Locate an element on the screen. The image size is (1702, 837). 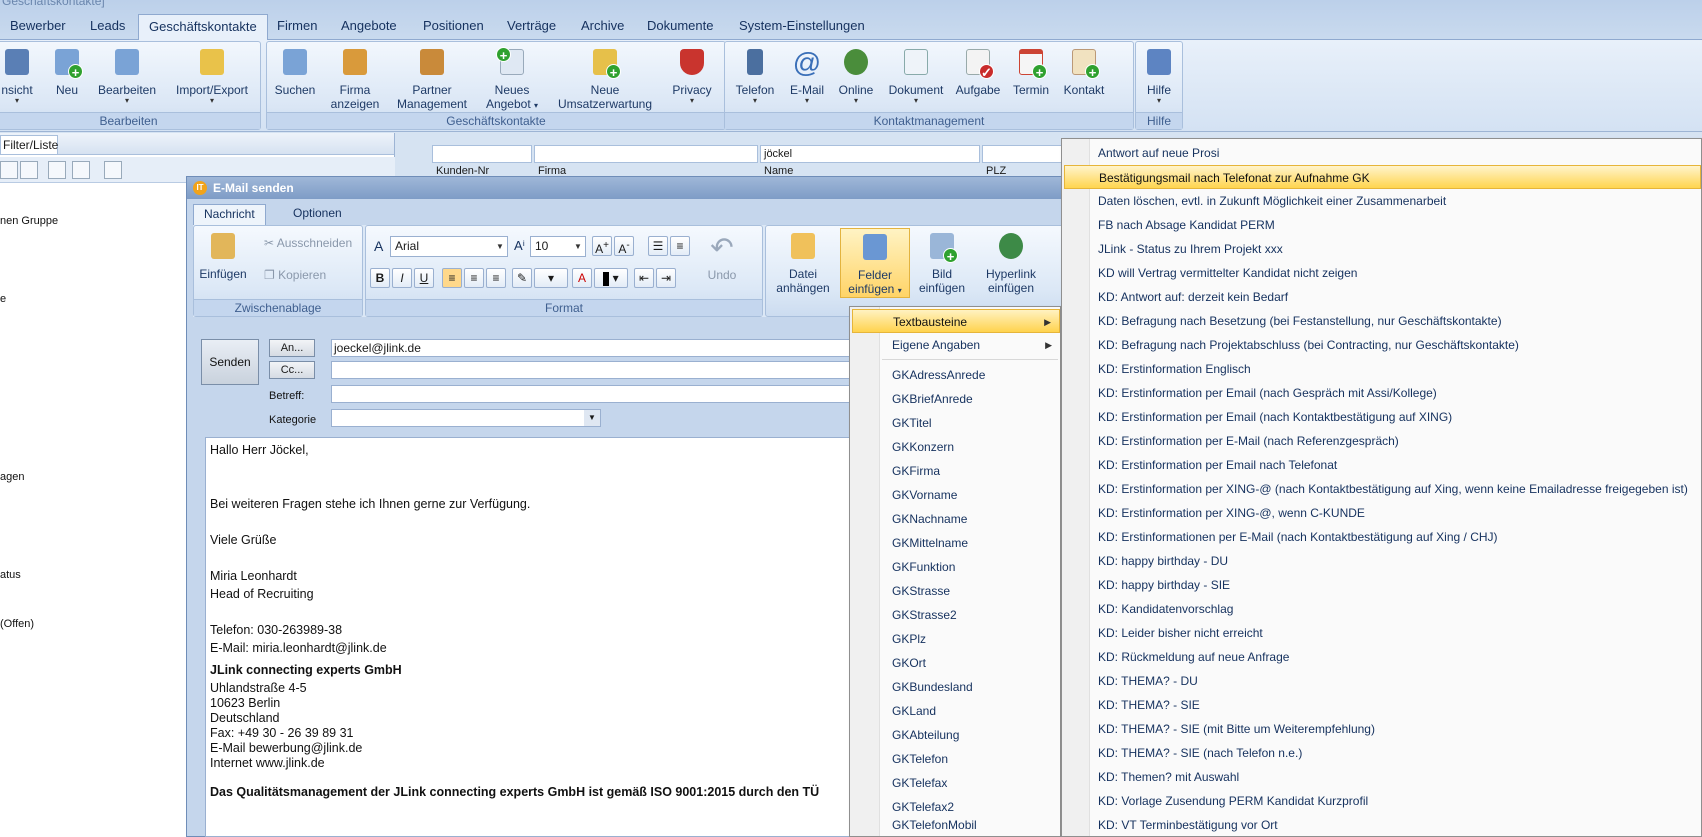
menu-item-field: GKVorname is located at coordinates (970, 495).